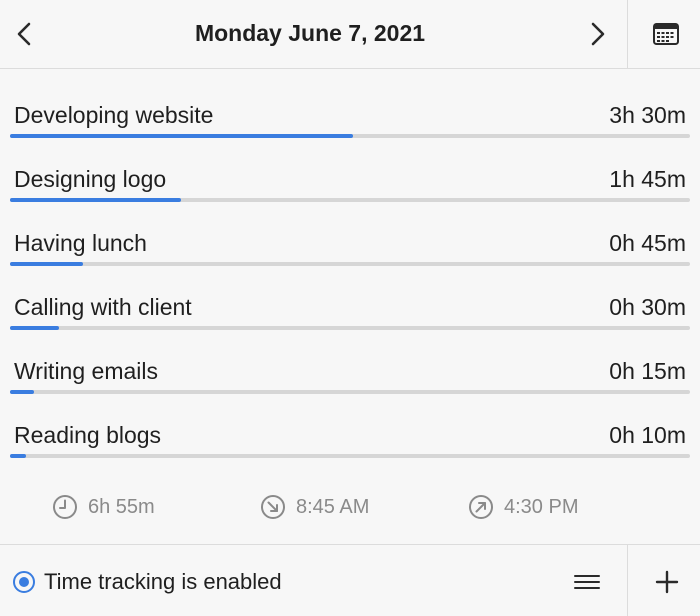  I want to click on activity-row: Reading blogs 0h 10m, so click(350, 438).